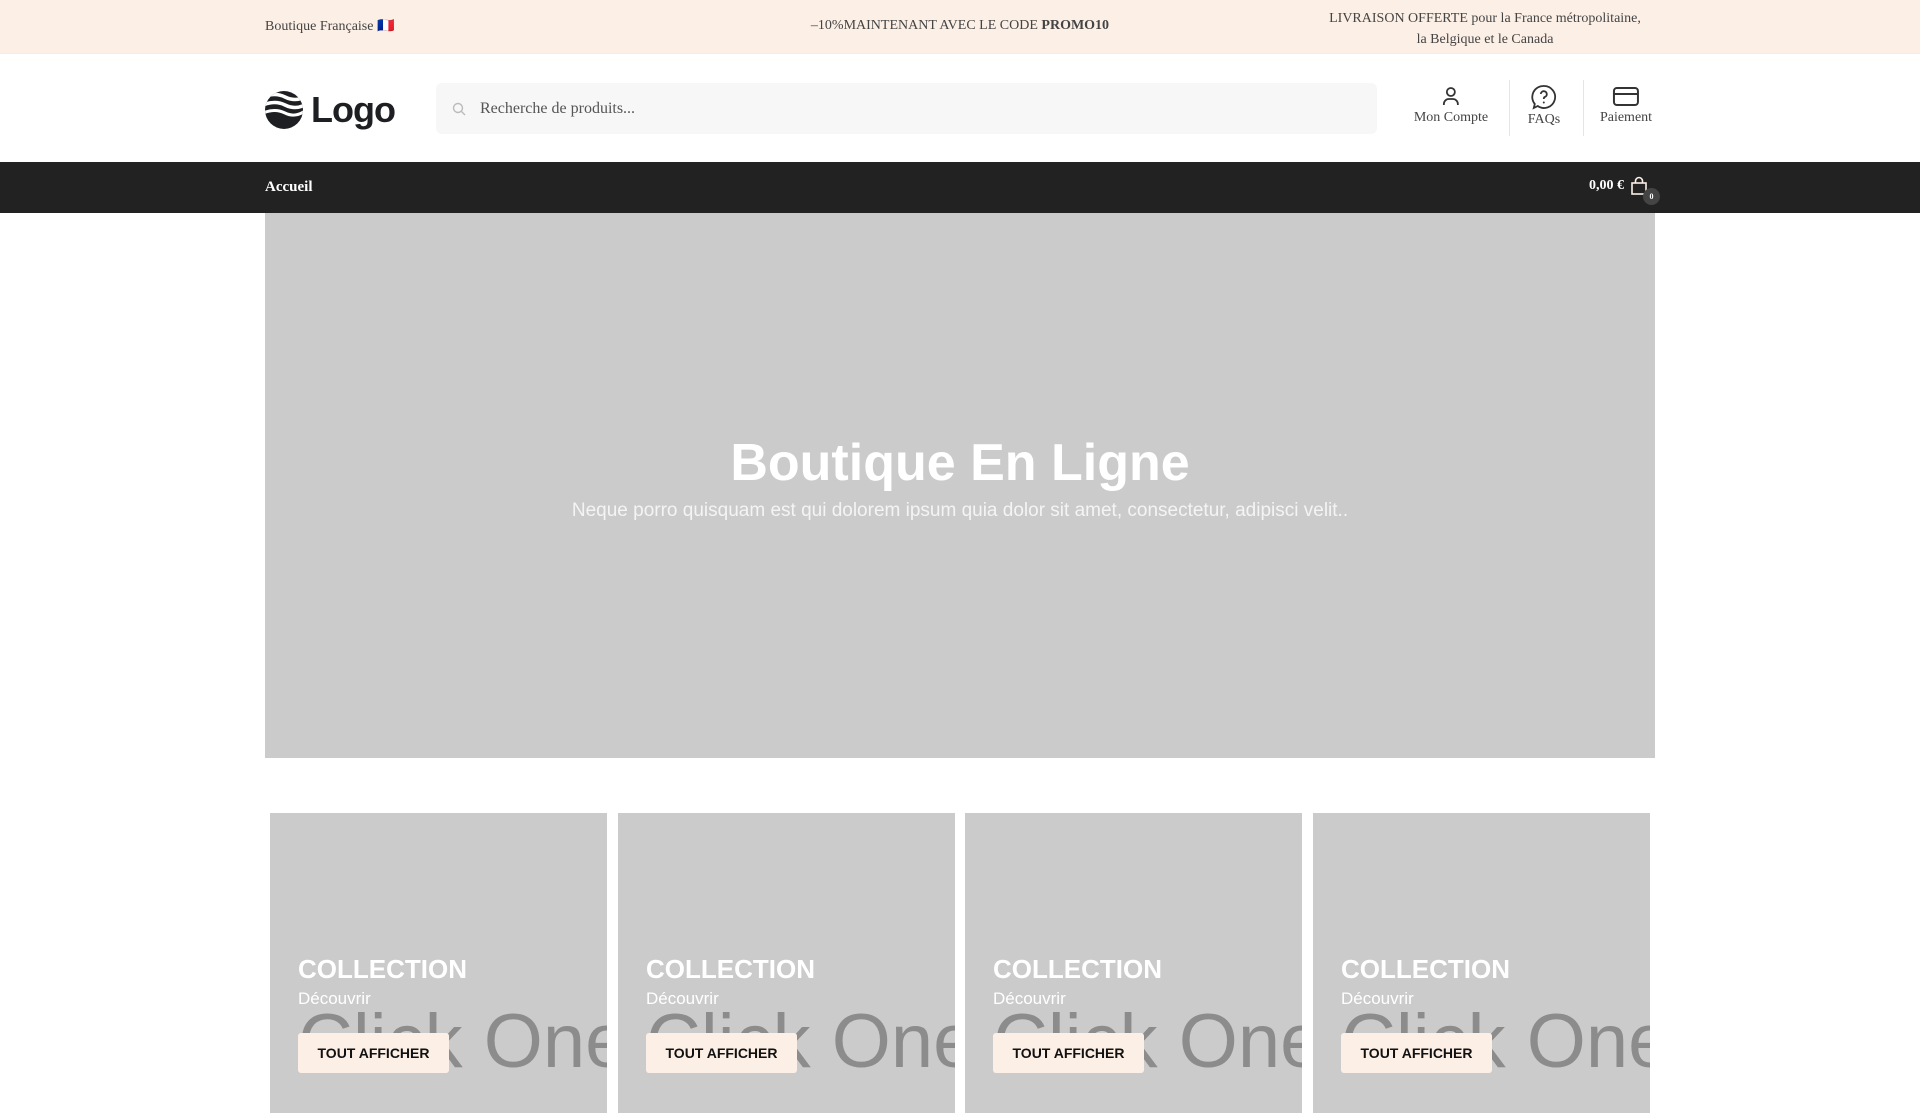 The image size is (1920, 1113). What do you see at coordinates (284, 110) in the screenshot?
I see `logo-icon` at bounding box center [284, 110].